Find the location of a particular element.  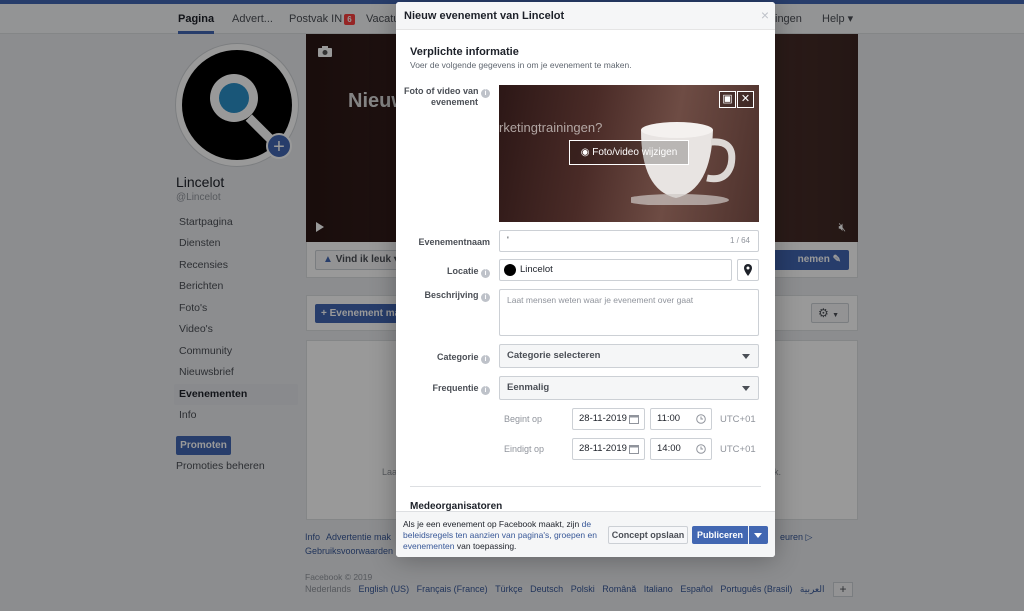

event-name-input: ' 1 / 64 is located at coordinates (629, 241).